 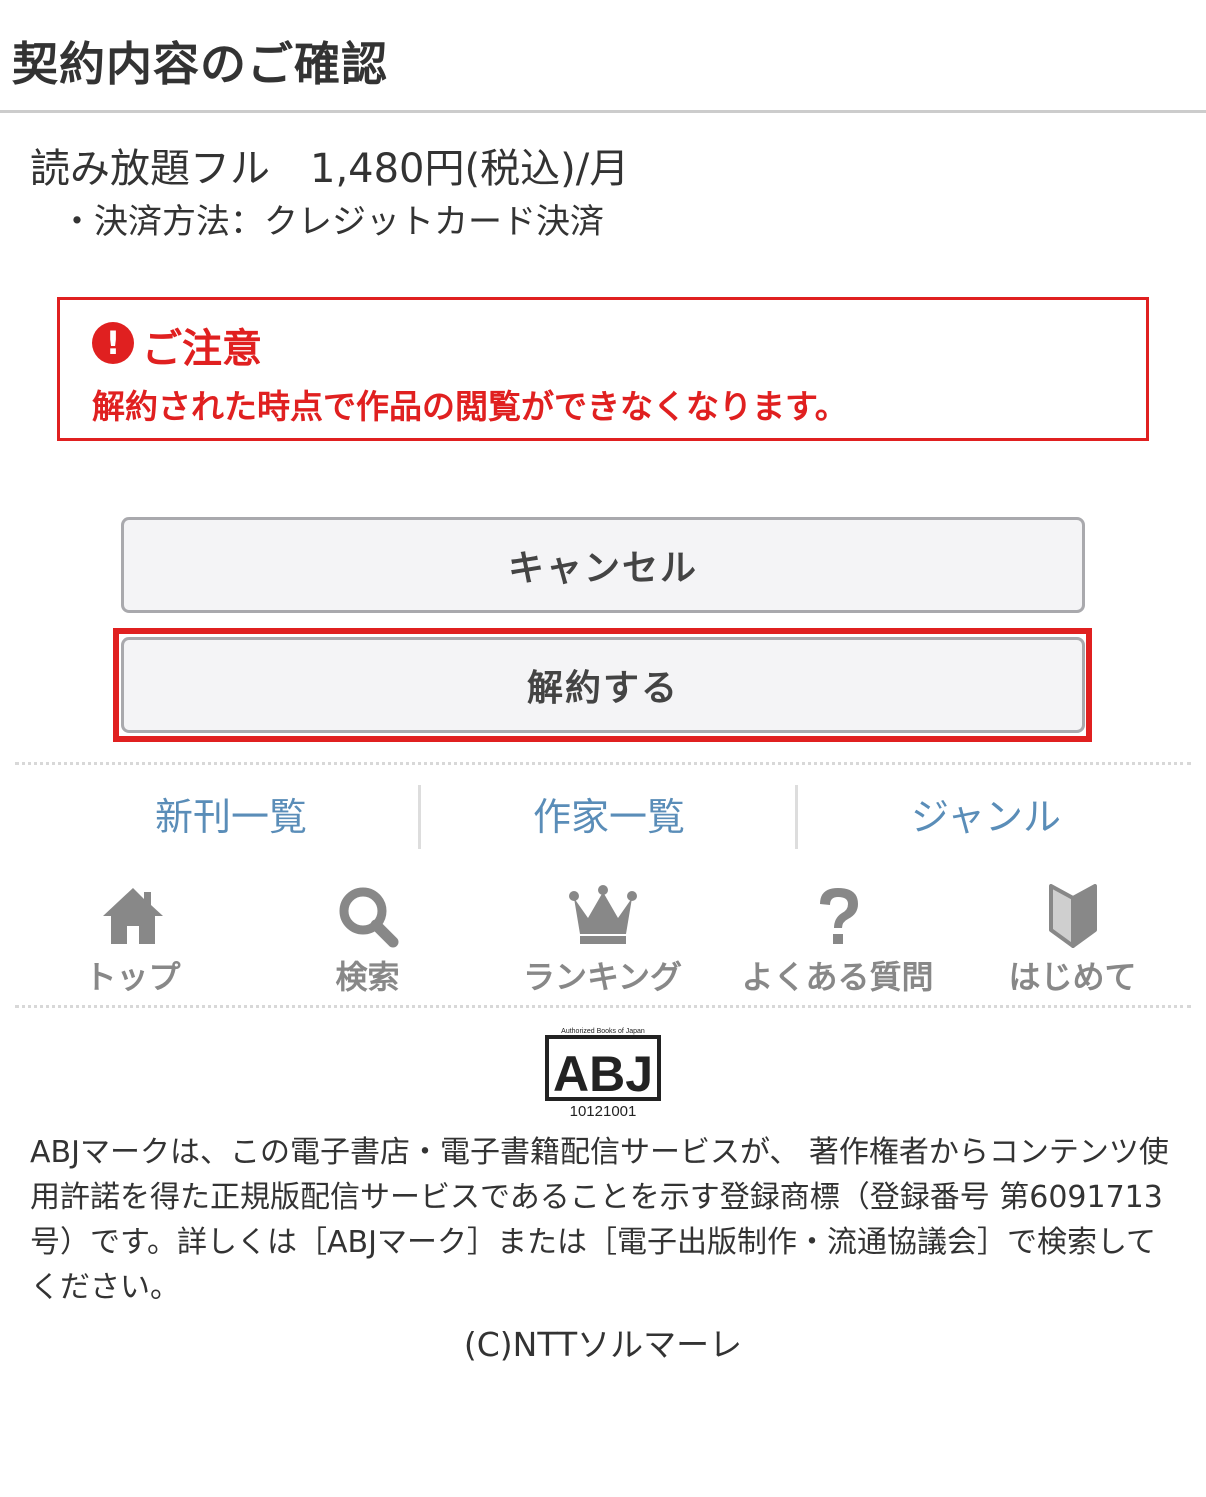 What do you see at coordinates (332, 222) in the screenshot?
I see `payment-method: ・決済方法：クレジットカード決済` at bounding box center [332, 222].